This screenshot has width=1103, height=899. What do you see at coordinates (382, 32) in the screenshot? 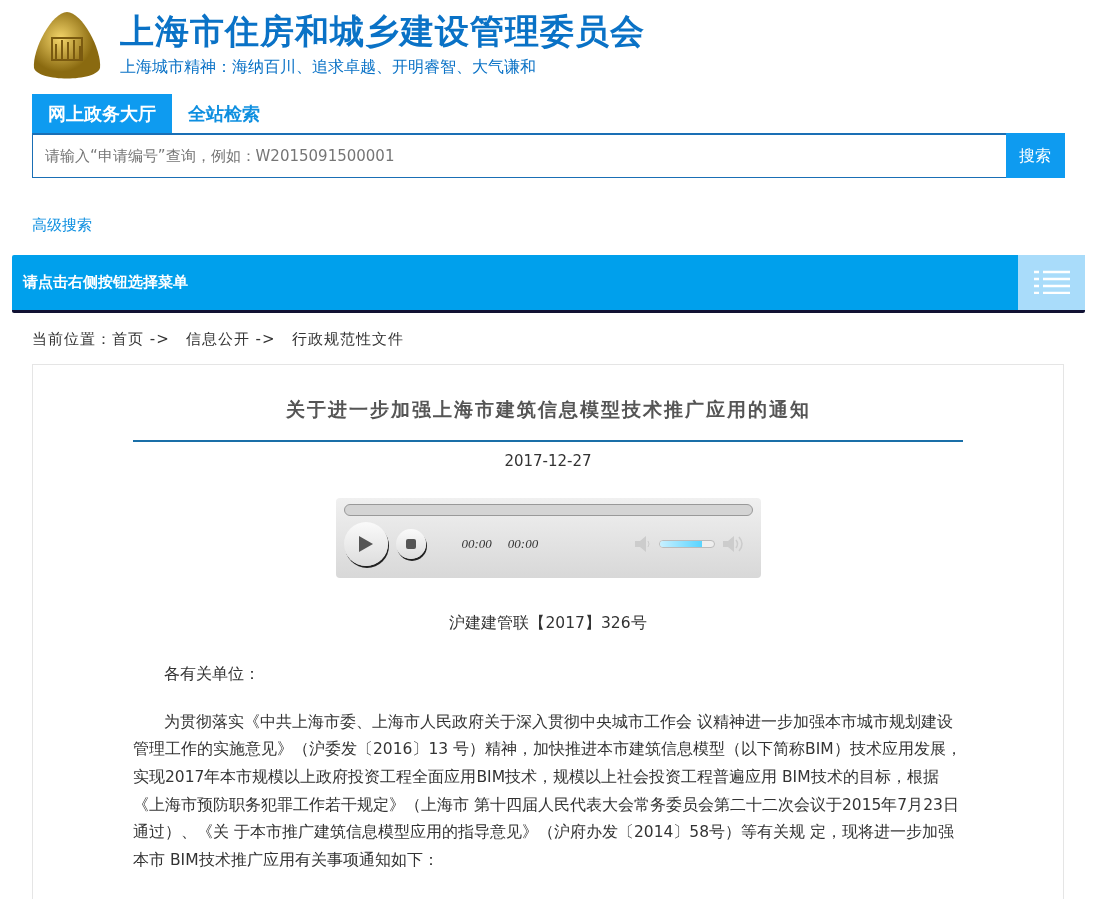
I see `site-title: 上海市住房和城乡建设管理委员会` at bounding box center [382, 32].